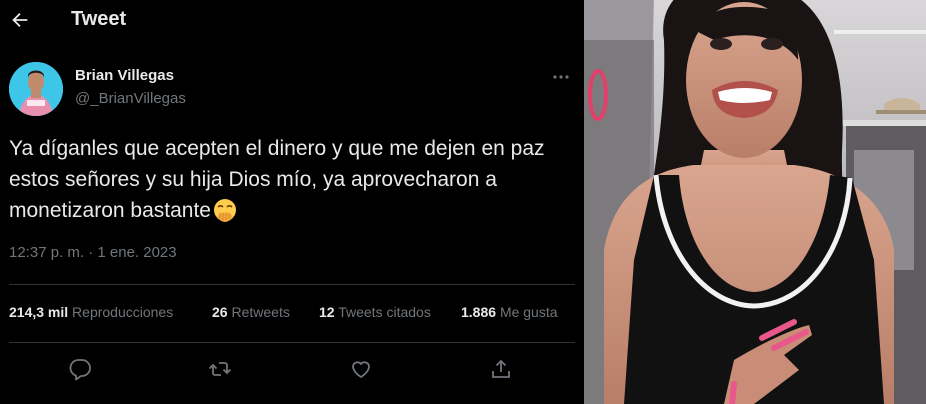  Describe the element at coordinates (327, 312) in the screenshot. I see `quotes-count: 12` at that location.